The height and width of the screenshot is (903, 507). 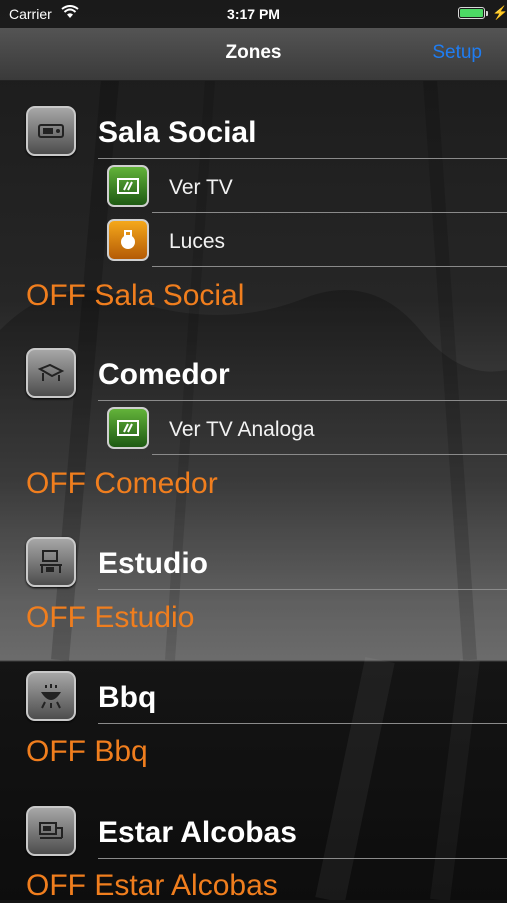 I want to click on grill-icon, so click(x=51, y=696).